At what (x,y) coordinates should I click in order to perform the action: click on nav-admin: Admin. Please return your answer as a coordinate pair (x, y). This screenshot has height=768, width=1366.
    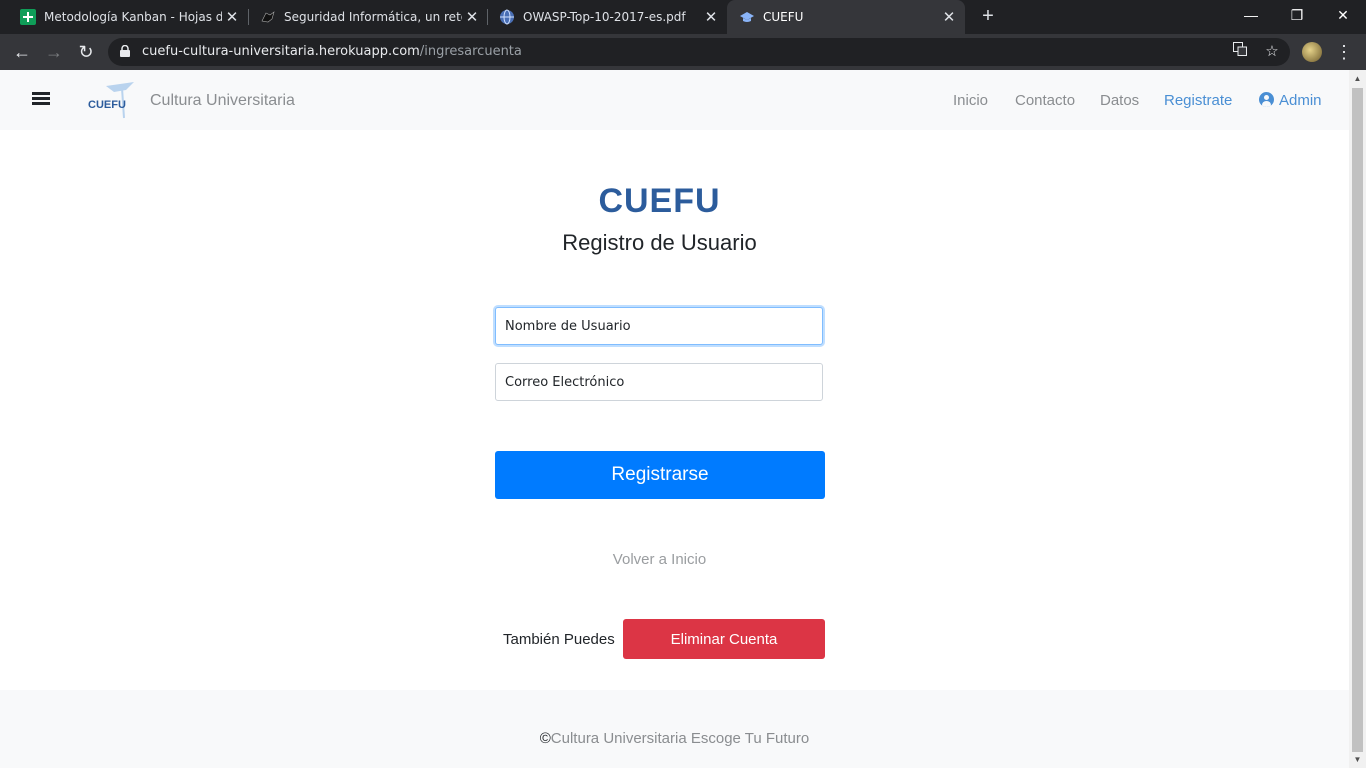
    Looking at the image, I should click on (1290, 101).